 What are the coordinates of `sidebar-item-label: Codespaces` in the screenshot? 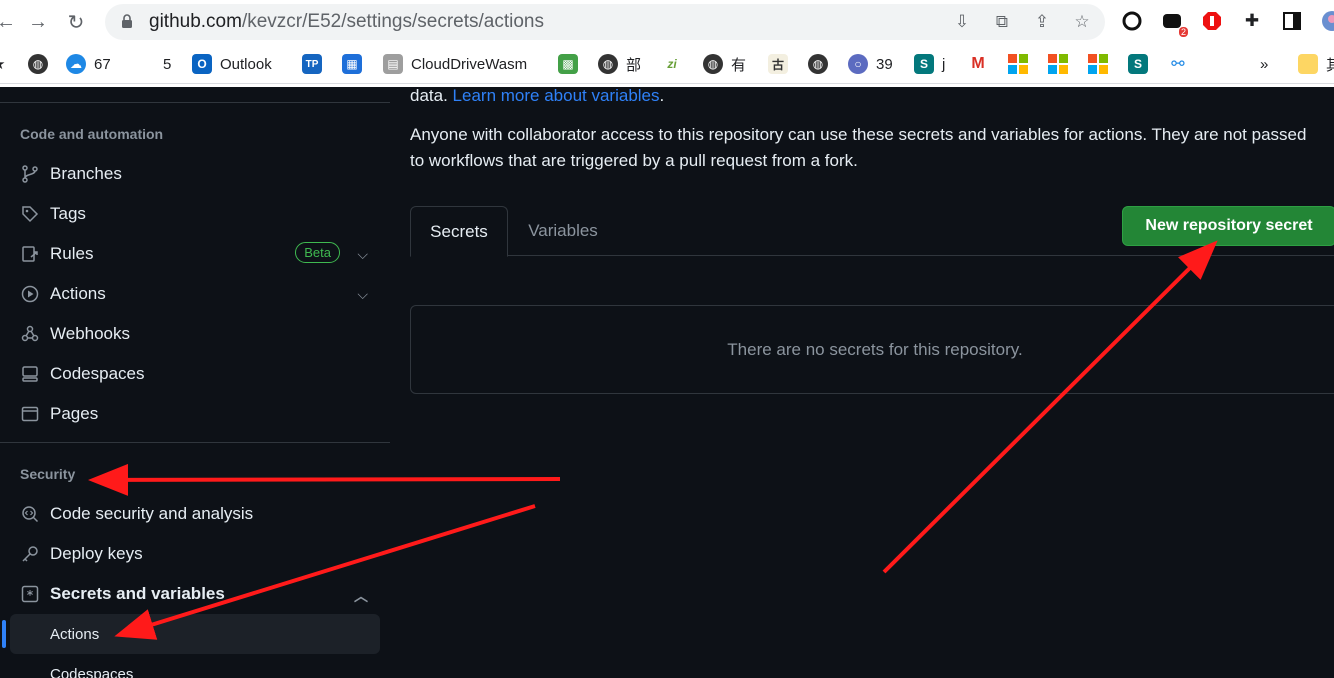 It's located at (97, 373).